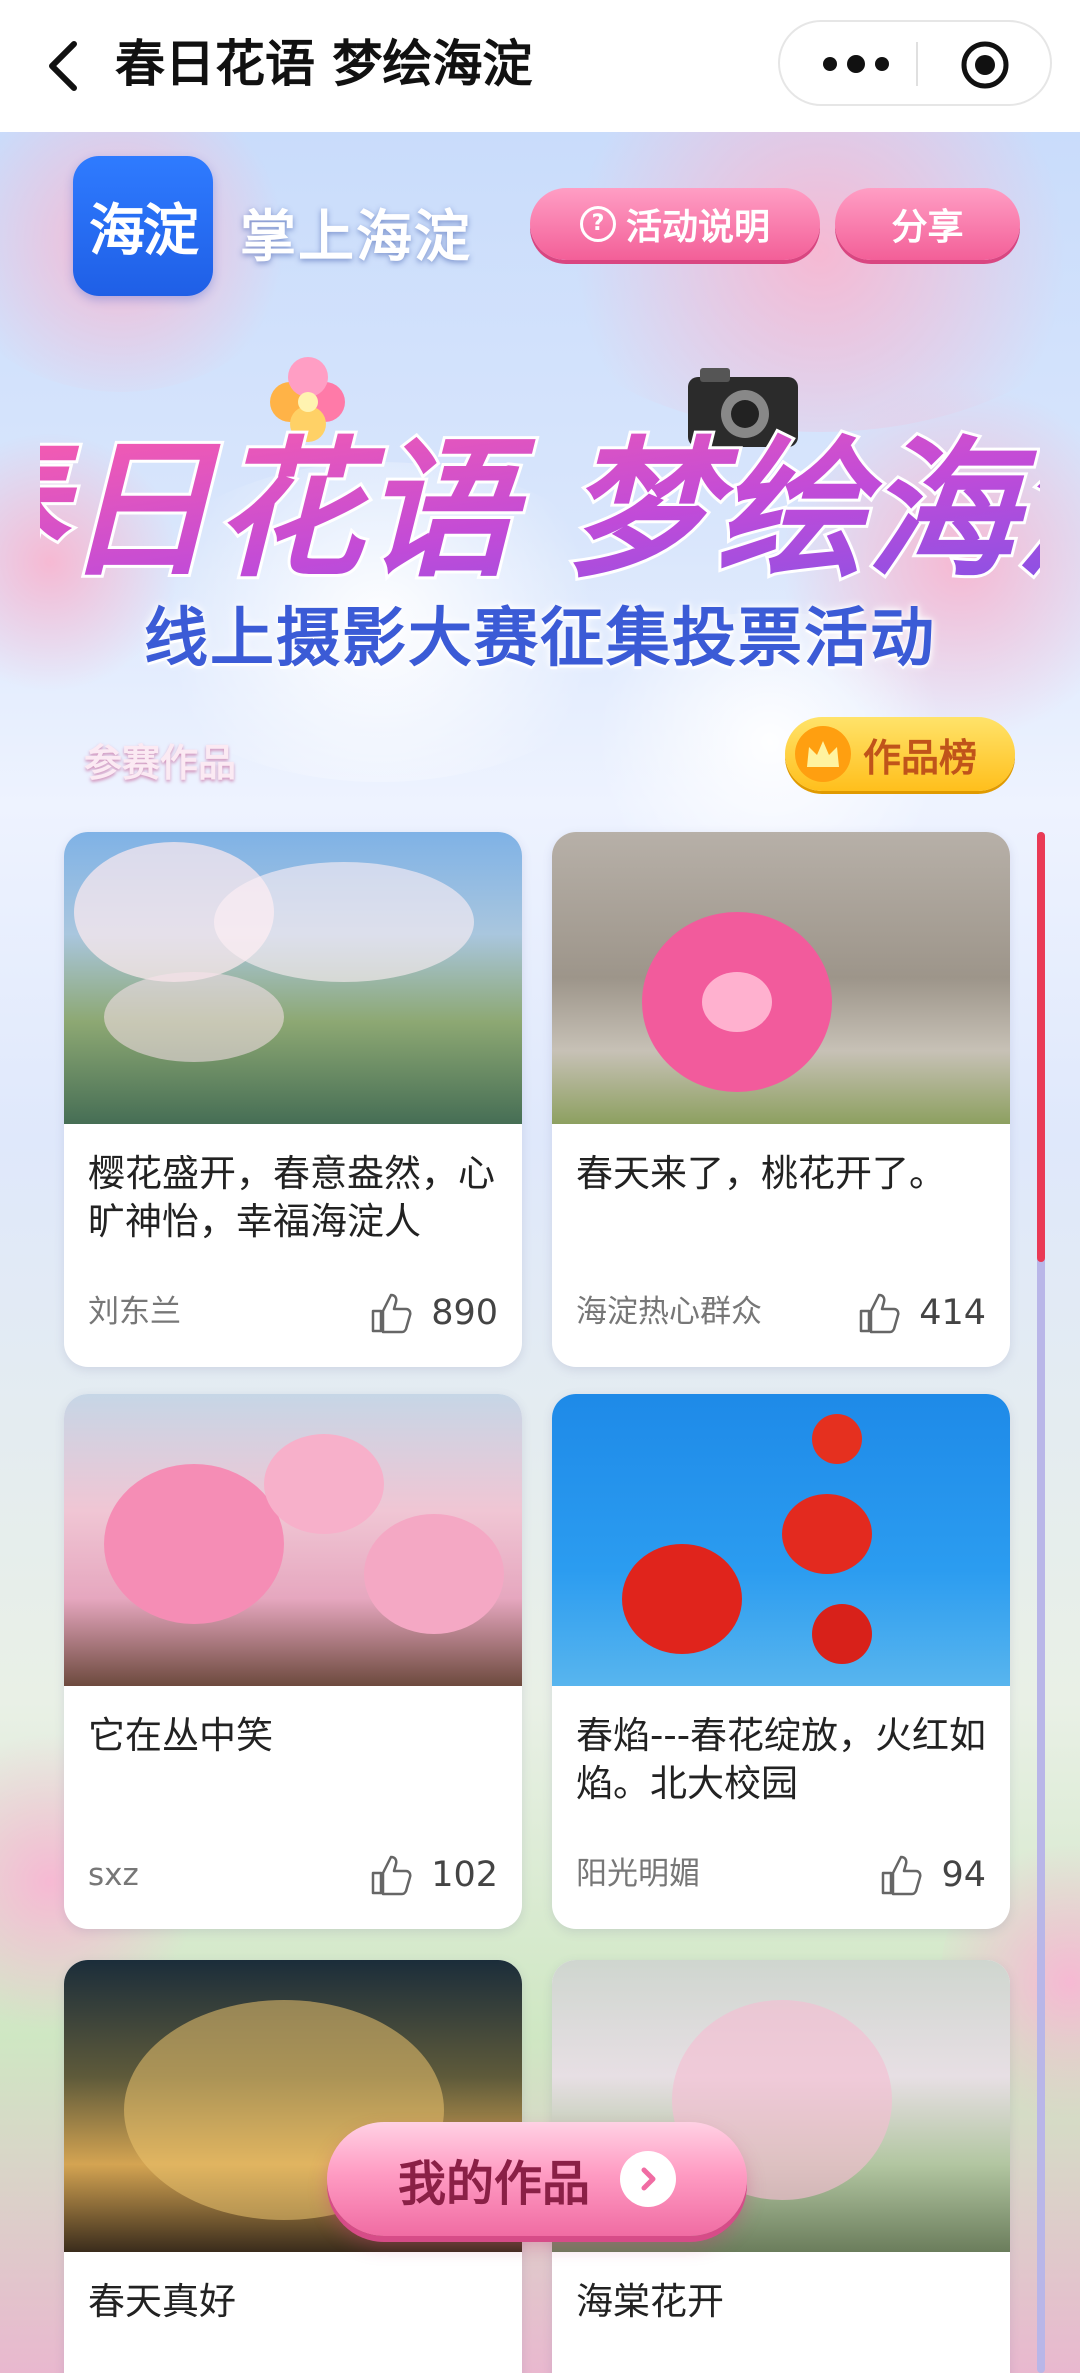  Describe the element at coordinates (540, 639) in the screenshot. I see `subtitle: 线上摄影大赛征集投票活动` at that location.